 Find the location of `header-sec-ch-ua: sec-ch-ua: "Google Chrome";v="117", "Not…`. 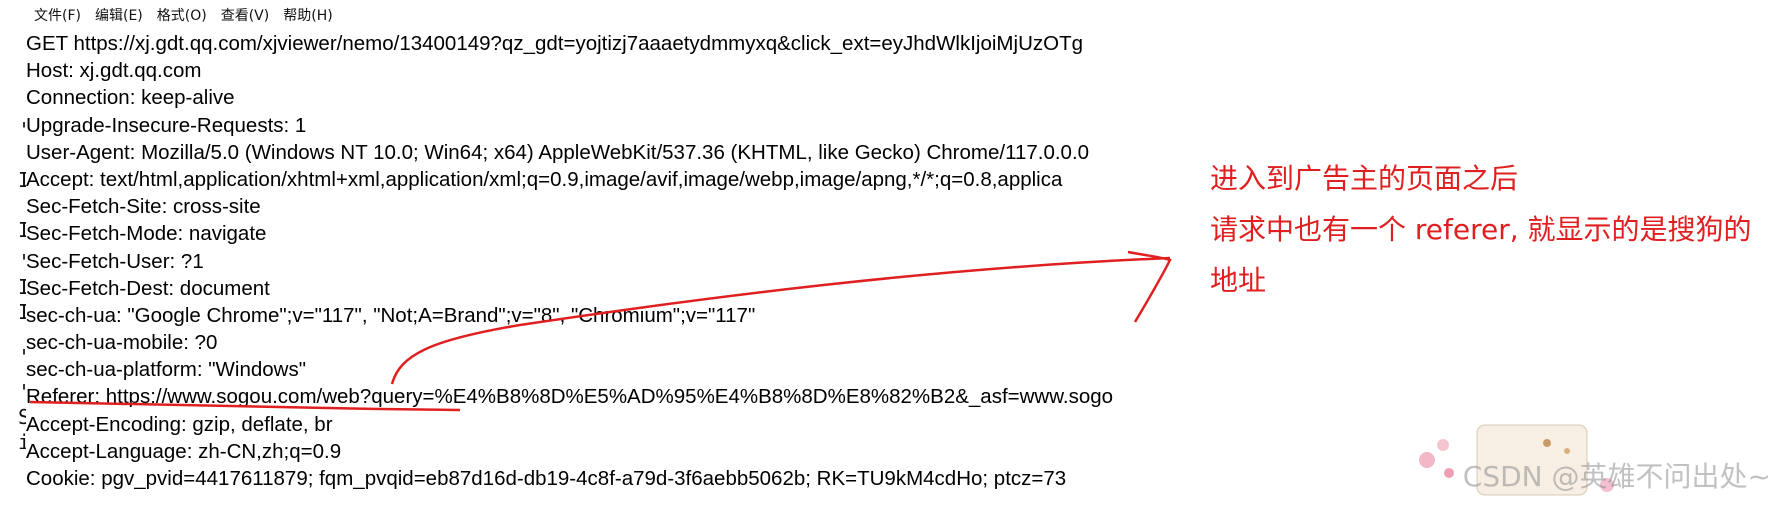

header-sec-ch-ua: sec-ch-ua: "Google Chrome";v="117", "Not… is located at coordinates (391, 315).